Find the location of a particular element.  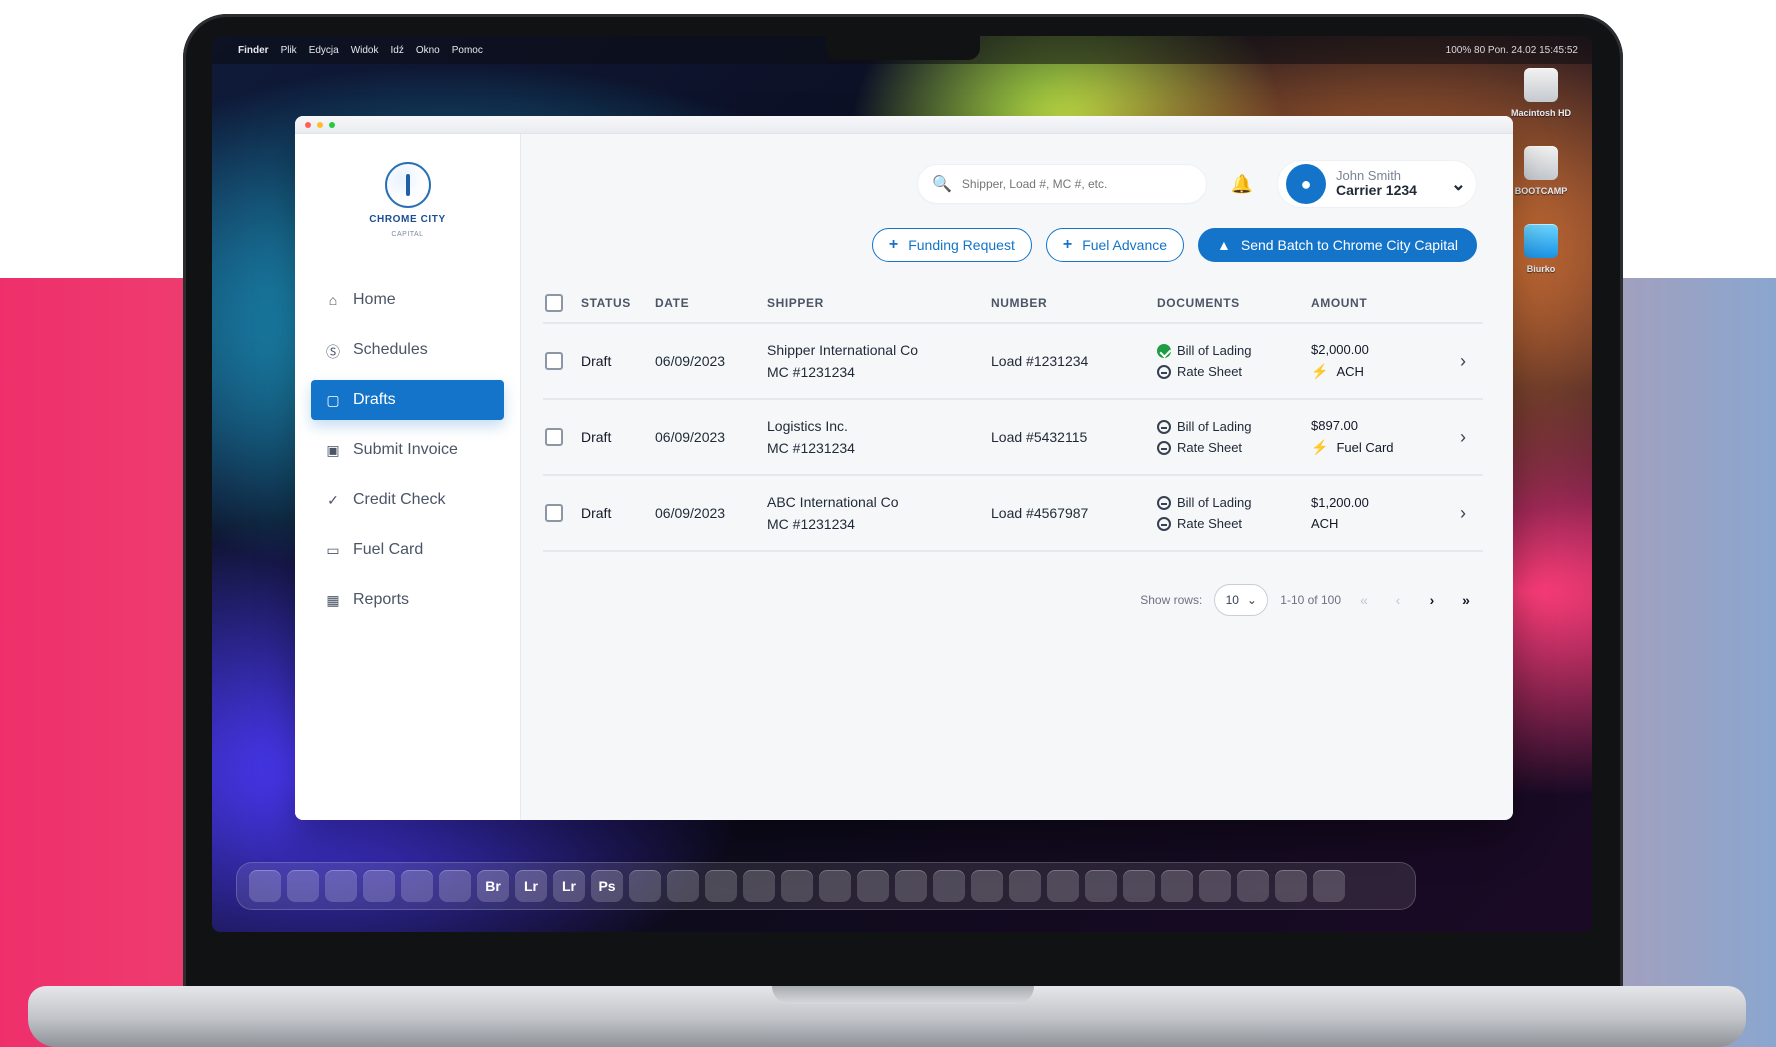

first-page-icon: « is located at coordinates (1364, 600).